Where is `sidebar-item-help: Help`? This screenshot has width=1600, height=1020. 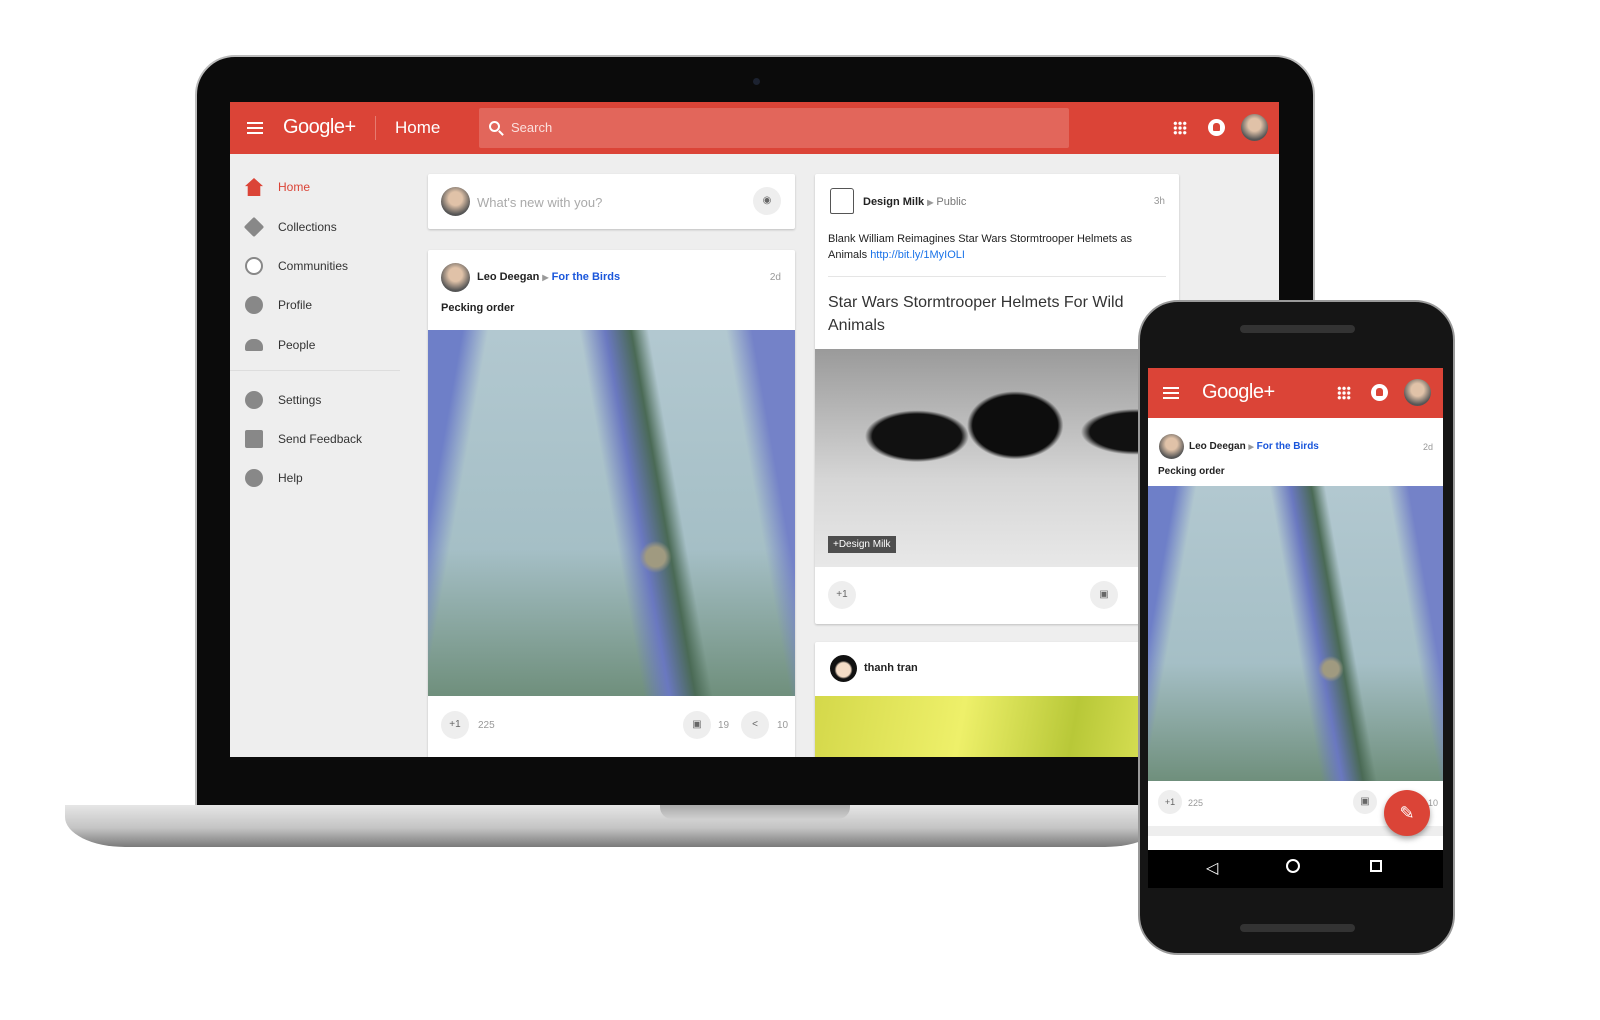 sidebar-item-help: Help is located at coordinates (274, 478).